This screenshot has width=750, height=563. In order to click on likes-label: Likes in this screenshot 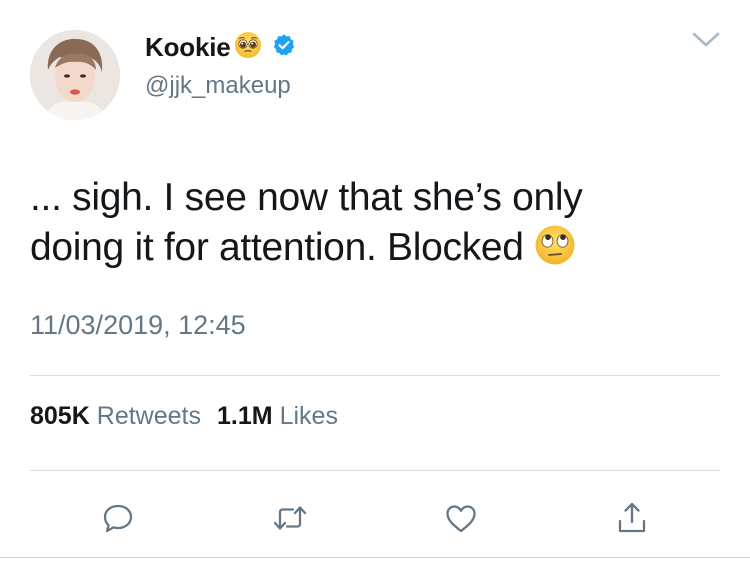, I will do `click(308, 416)`.